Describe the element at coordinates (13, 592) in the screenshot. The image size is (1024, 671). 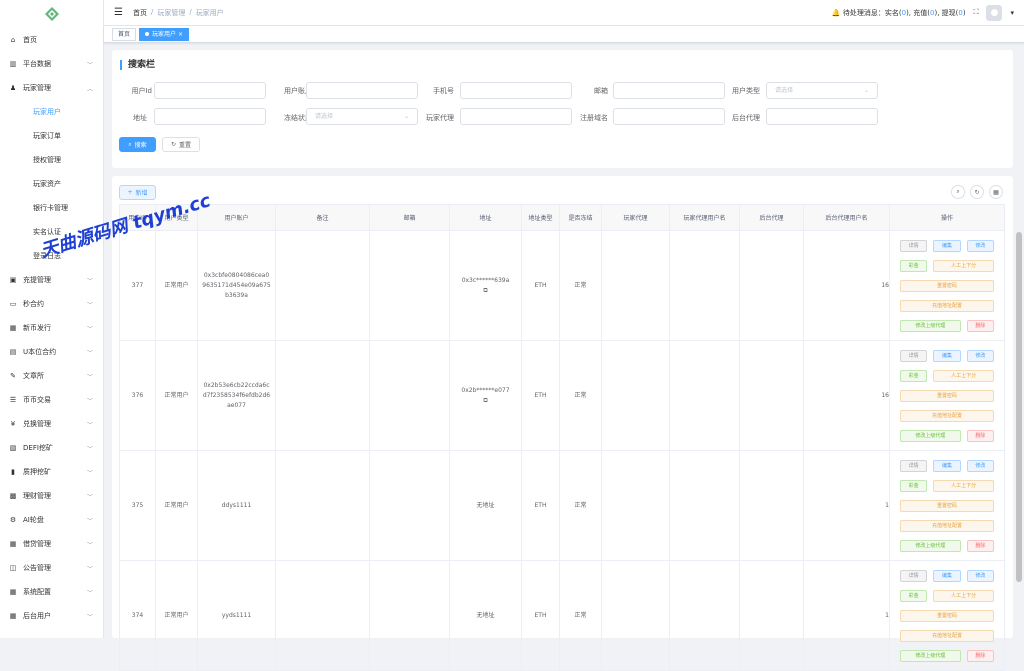
I see `settings-icon: ▦` at that location.